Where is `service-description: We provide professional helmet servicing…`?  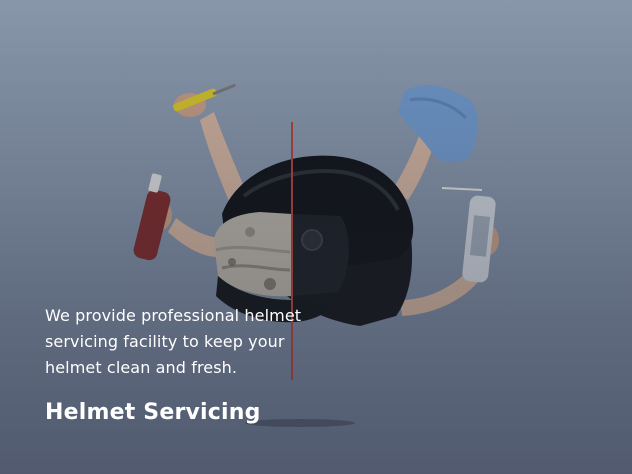
service-description: We provide professional helmet servicing… is located at coordinates (173, 341).